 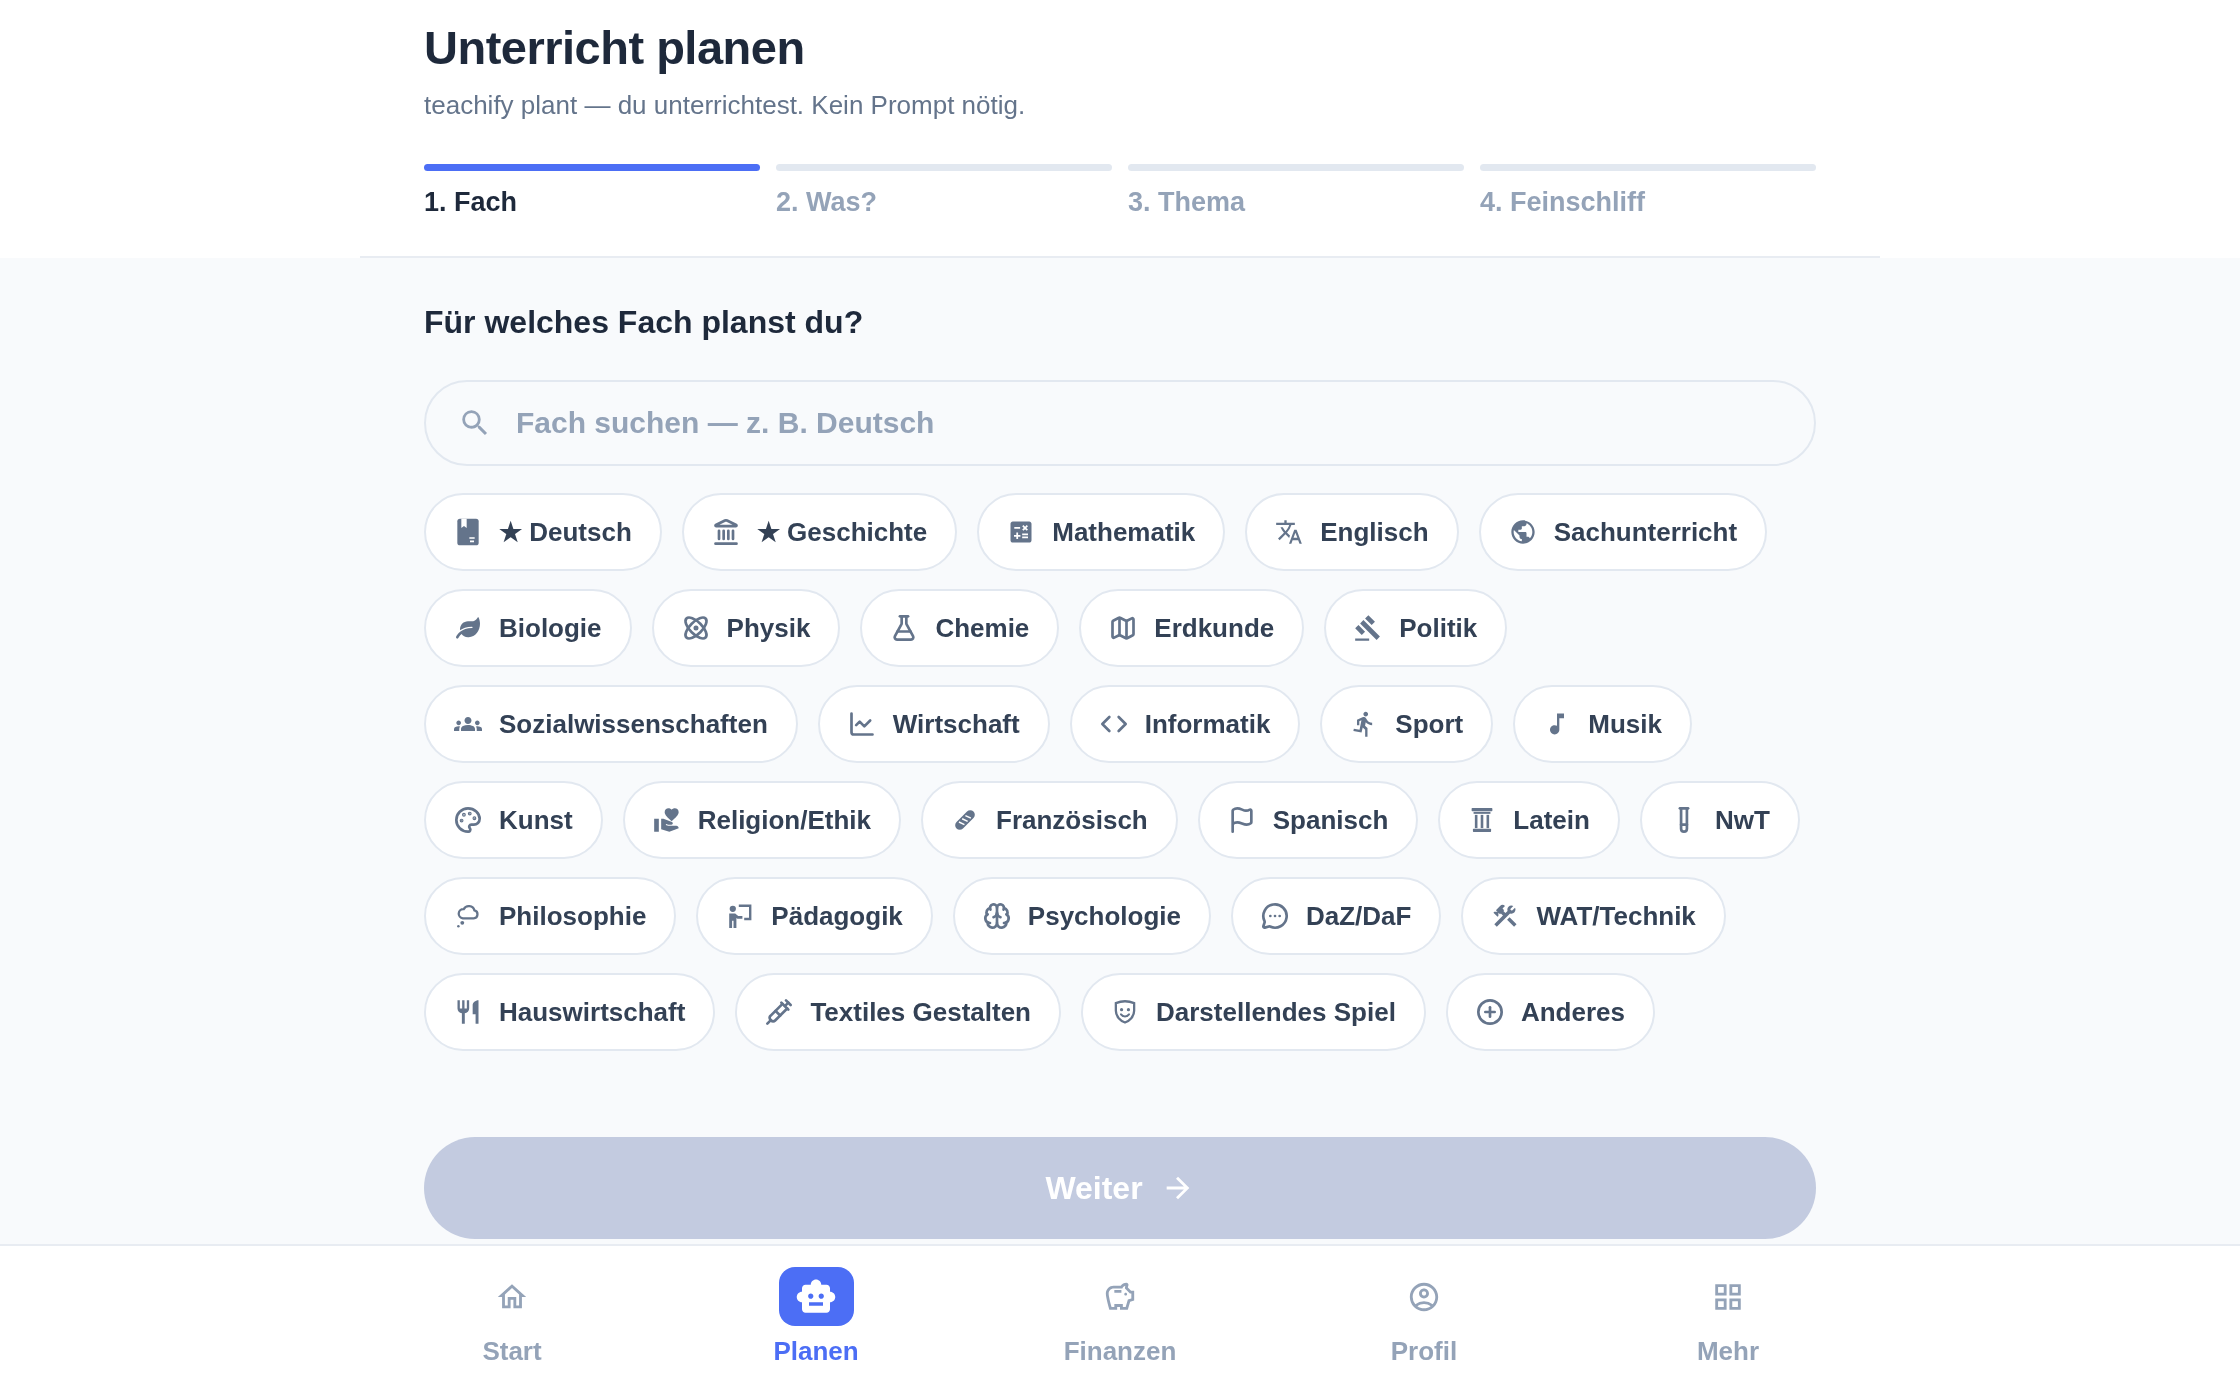 What do you see at coordinates (816, 1296) in the screenshot?
I see `robot-icon` at bounding box center [816, 1296].